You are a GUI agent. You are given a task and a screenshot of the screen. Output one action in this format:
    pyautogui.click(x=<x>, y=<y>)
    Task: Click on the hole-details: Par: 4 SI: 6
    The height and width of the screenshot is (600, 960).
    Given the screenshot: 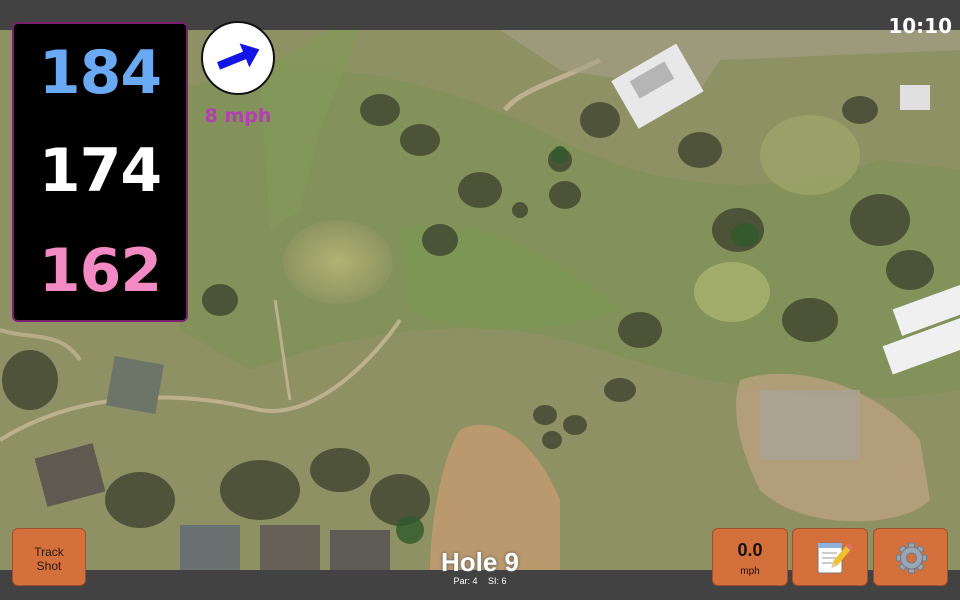 What is the action you would take?
    pyautogui.click(x=480, y=581)
    